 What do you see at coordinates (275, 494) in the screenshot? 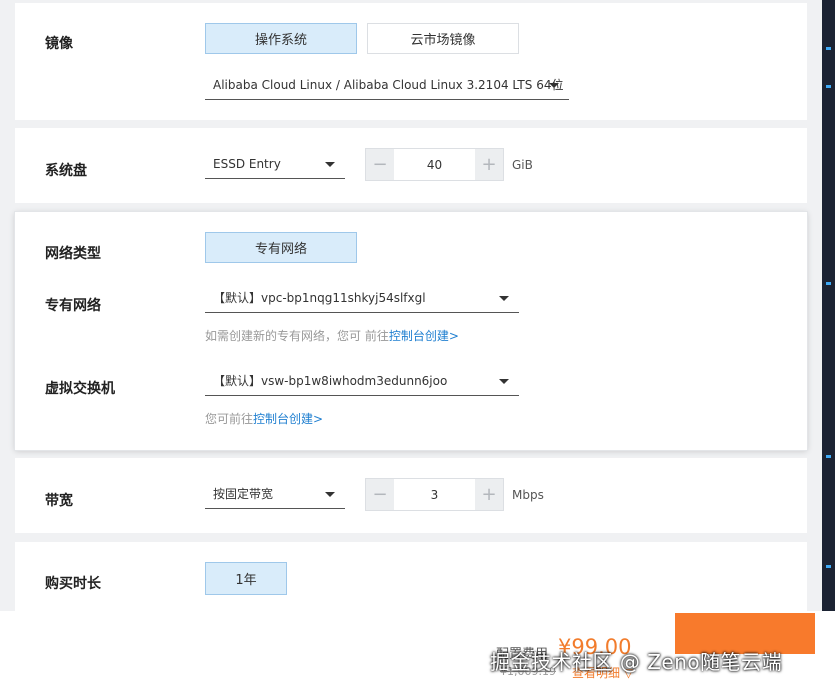
I see `bandwidth-mode-select: 按固定带宽` at bounding box center [275, 494].